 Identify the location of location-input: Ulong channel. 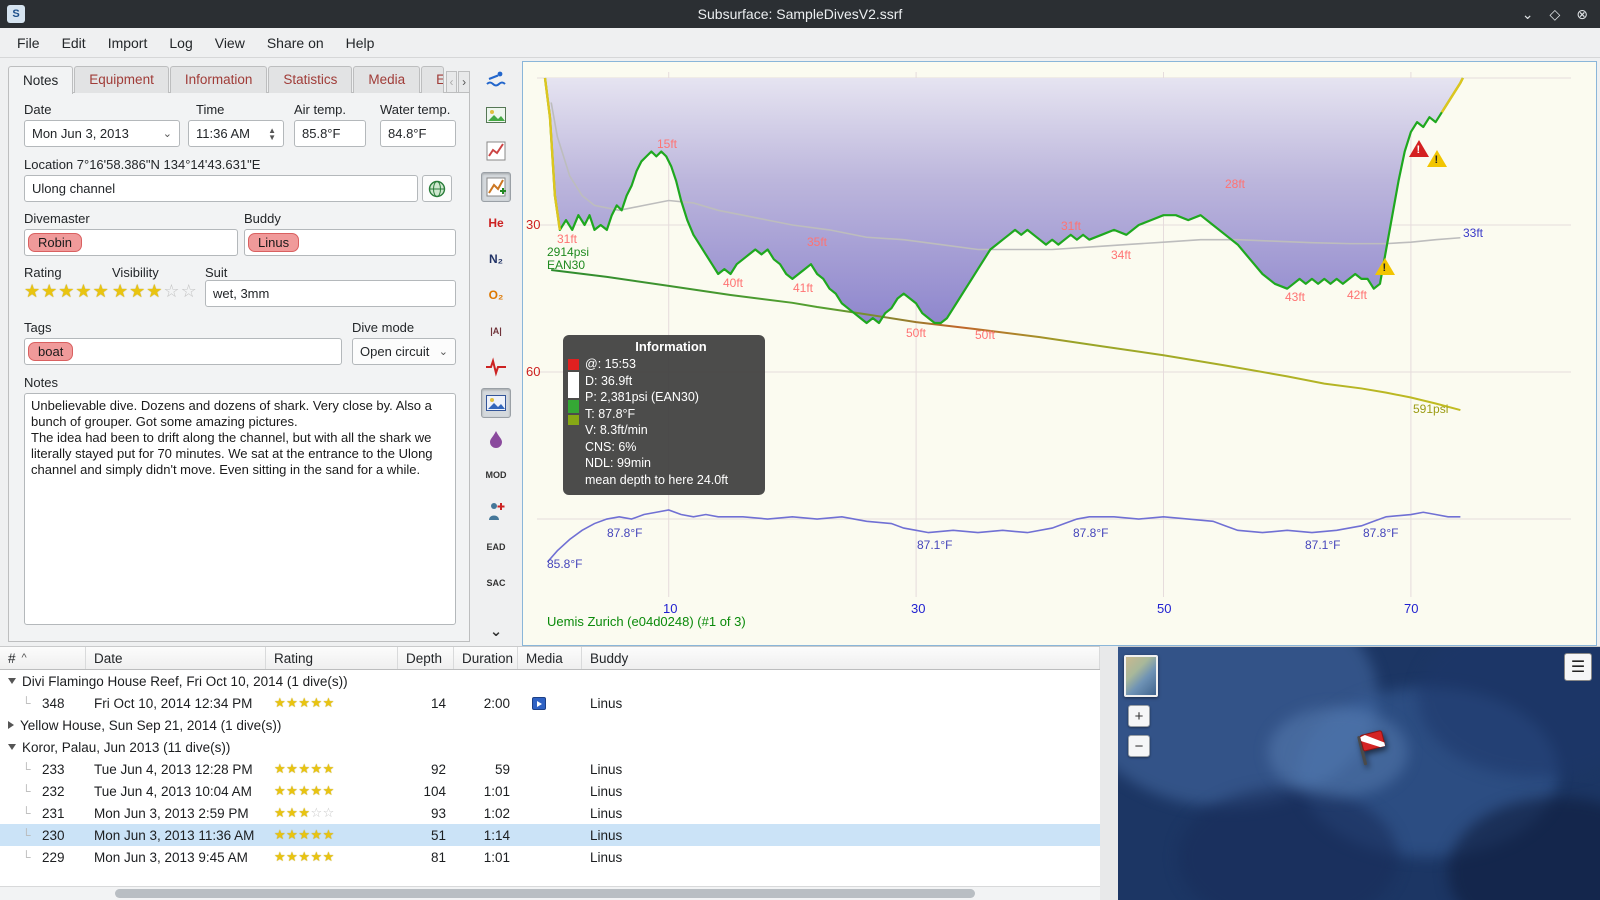
(221, 188).